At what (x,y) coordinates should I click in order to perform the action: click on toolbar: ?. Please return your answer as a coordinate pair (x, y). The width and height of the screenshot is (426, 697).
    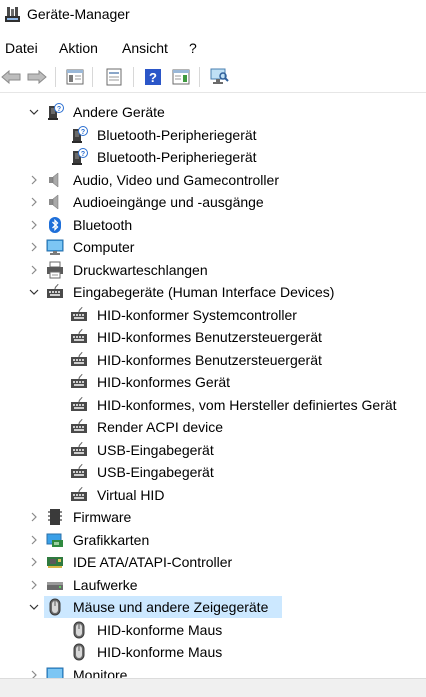
    Looking at the image, I should click on (213, 77).